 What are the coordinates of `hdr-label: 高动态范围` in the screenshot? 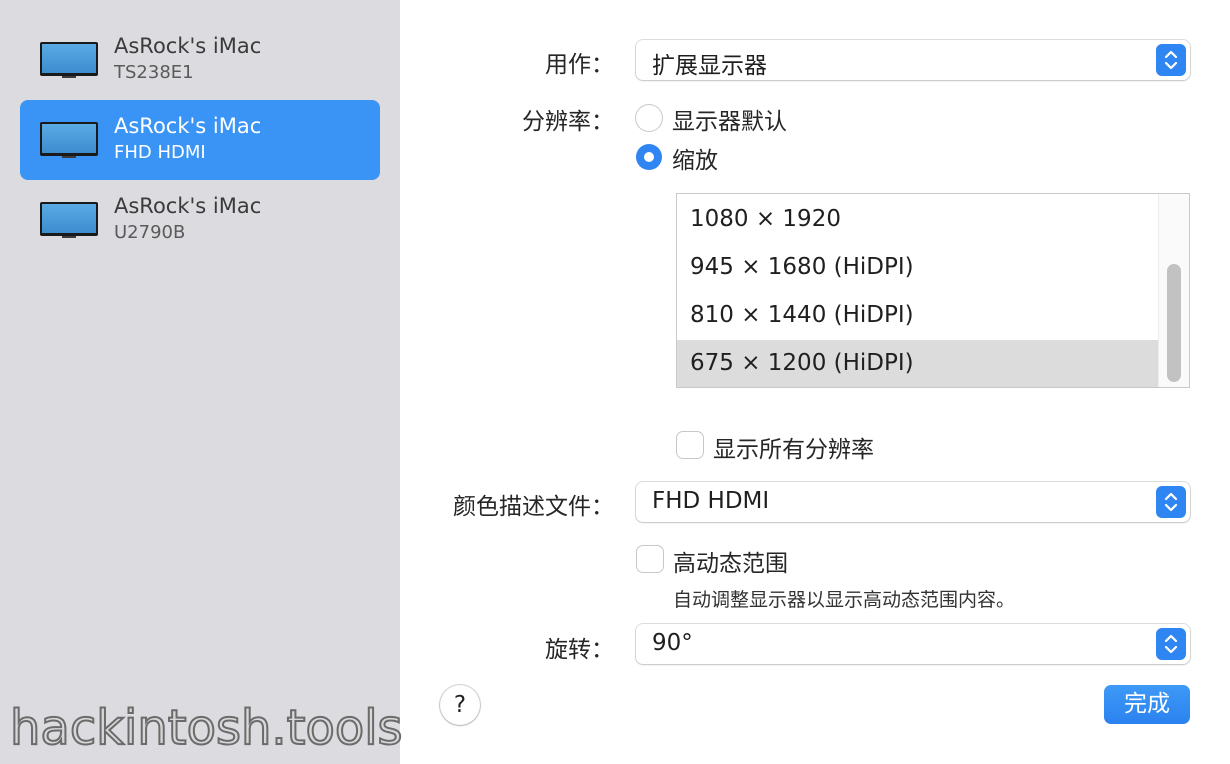 It's located at (730, 564).